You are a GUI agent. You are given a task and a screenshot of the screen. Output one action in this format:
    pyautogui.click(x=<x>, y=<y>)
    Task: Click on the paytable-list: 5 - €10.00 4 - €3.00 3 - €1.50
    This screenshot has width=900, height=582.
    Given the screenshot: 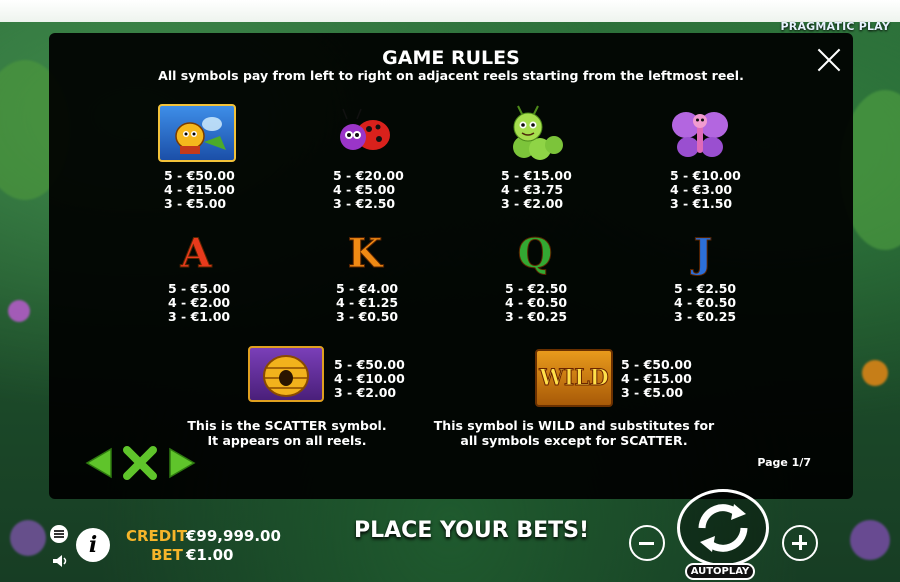 What is the action you would take?
    pyautogui.click(x=705, y=189)
    